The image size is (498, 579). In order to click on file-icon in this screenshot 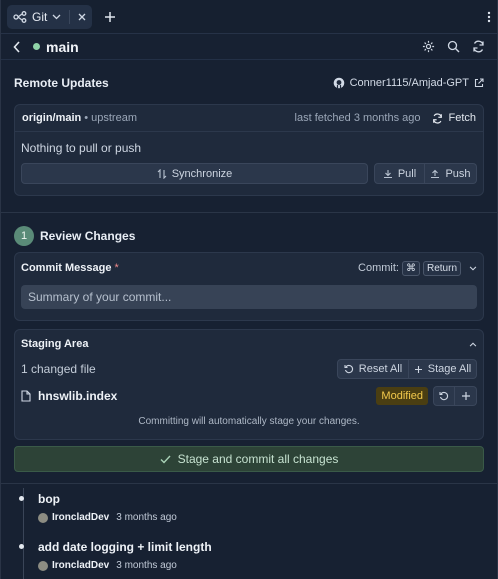, I will do `click(26, 396)`.